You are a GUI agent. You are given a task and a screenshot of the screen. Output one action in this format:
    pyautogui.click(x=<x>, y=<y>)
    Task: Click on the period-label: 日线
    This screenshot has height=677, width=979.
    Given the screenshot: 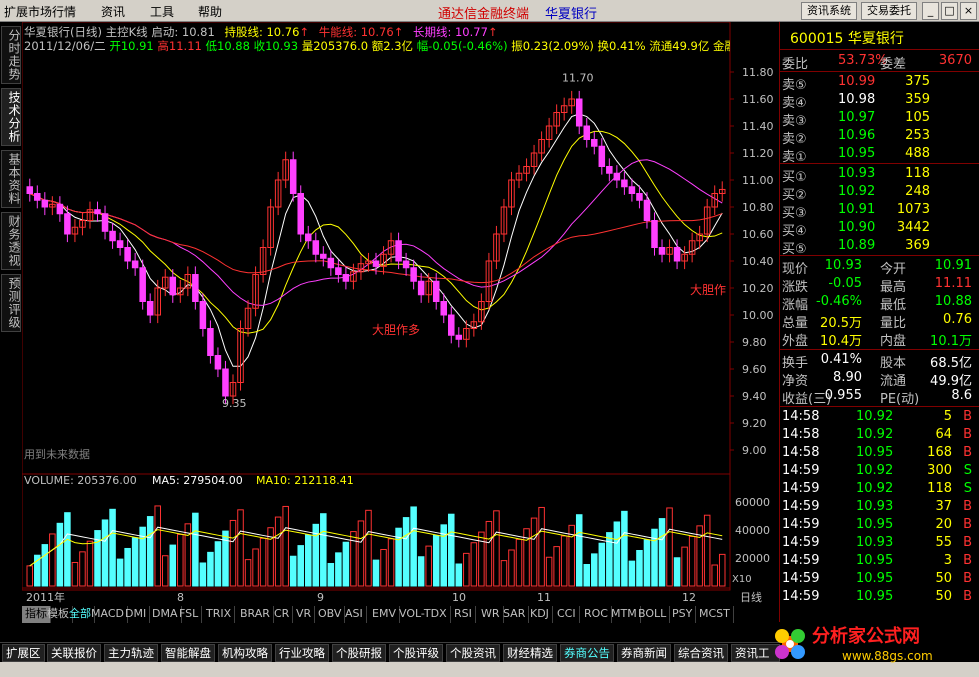 What is the action you would take?
    pyautogui.click(x=751, y=597)
    